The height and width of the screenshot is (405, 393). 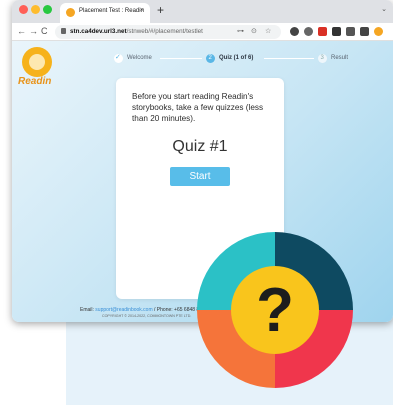 I want to click on email-link: support@readinbook.com, so click(x=123, y=310).